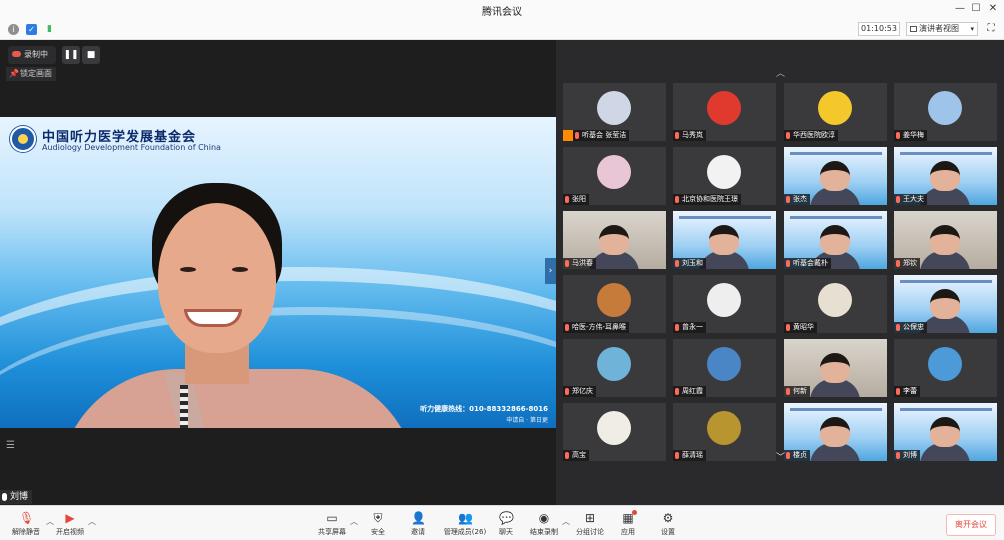 The width and height of the screenshot is (1004, 540). Describe the element at coordinates (614, 368) in the screenshot. I see `participant-tile: 郑亿庆` at that location.